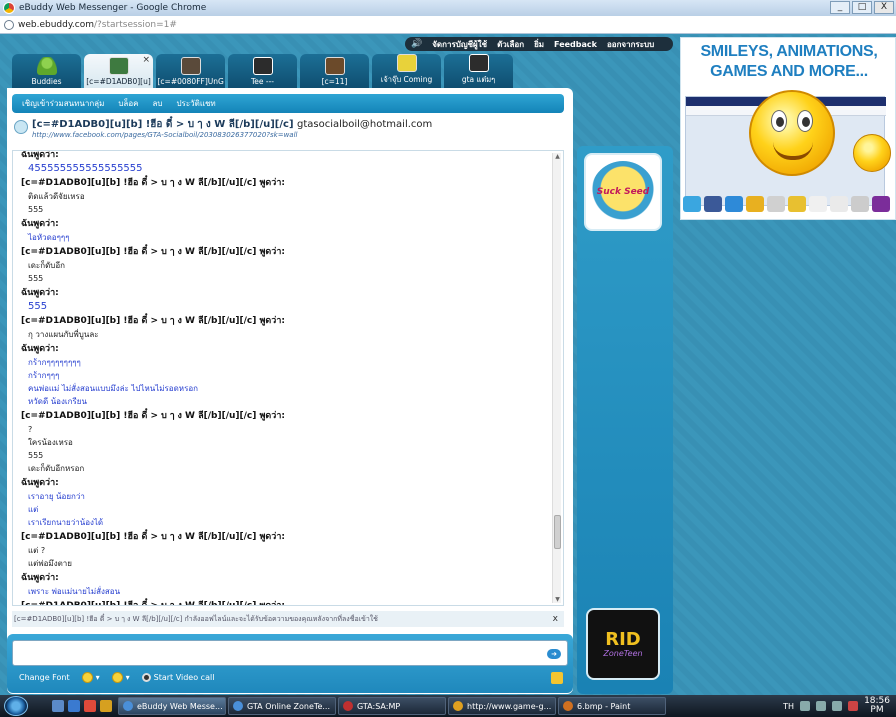 The image size is (896, 717). I want to click on volume-icon, so click(837, 706).